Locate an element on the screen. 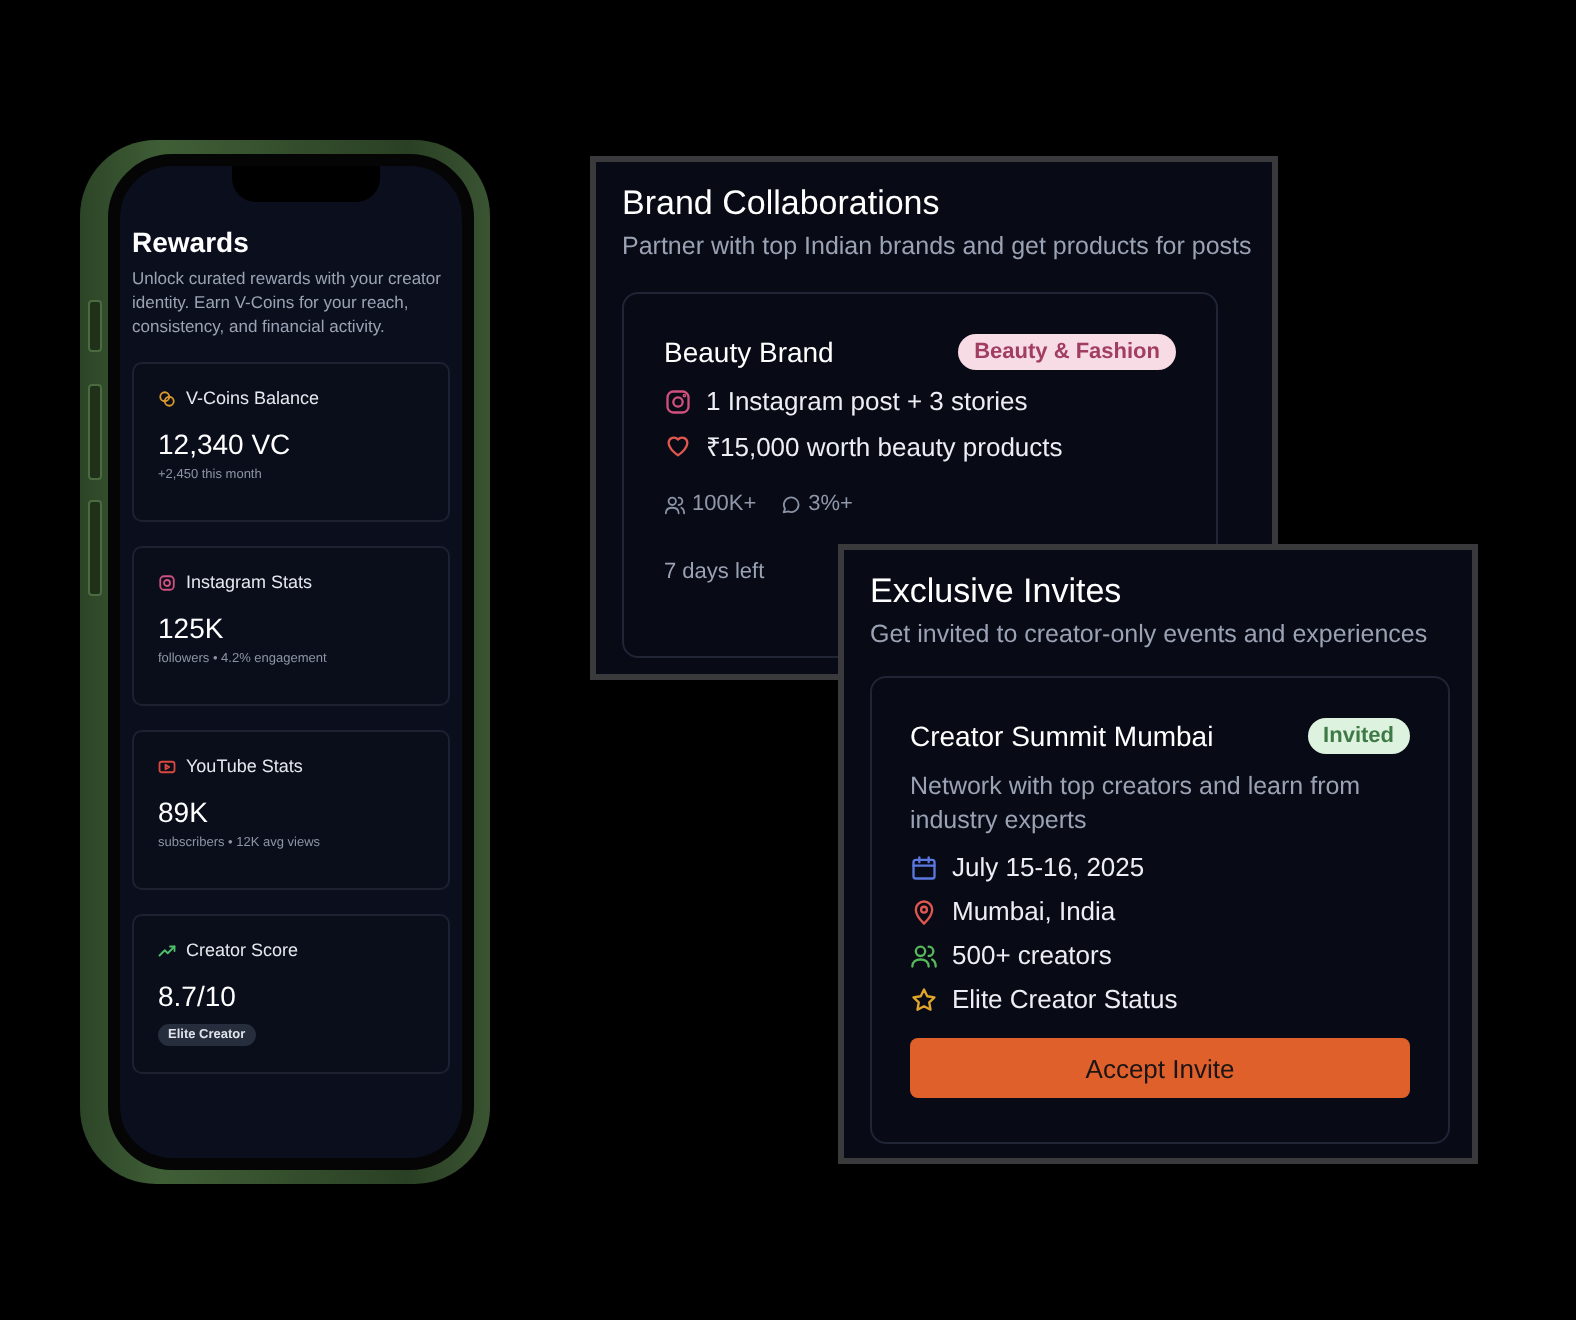  event-detail: July 15-16, 2025 is located at coordinates (1048, 867).